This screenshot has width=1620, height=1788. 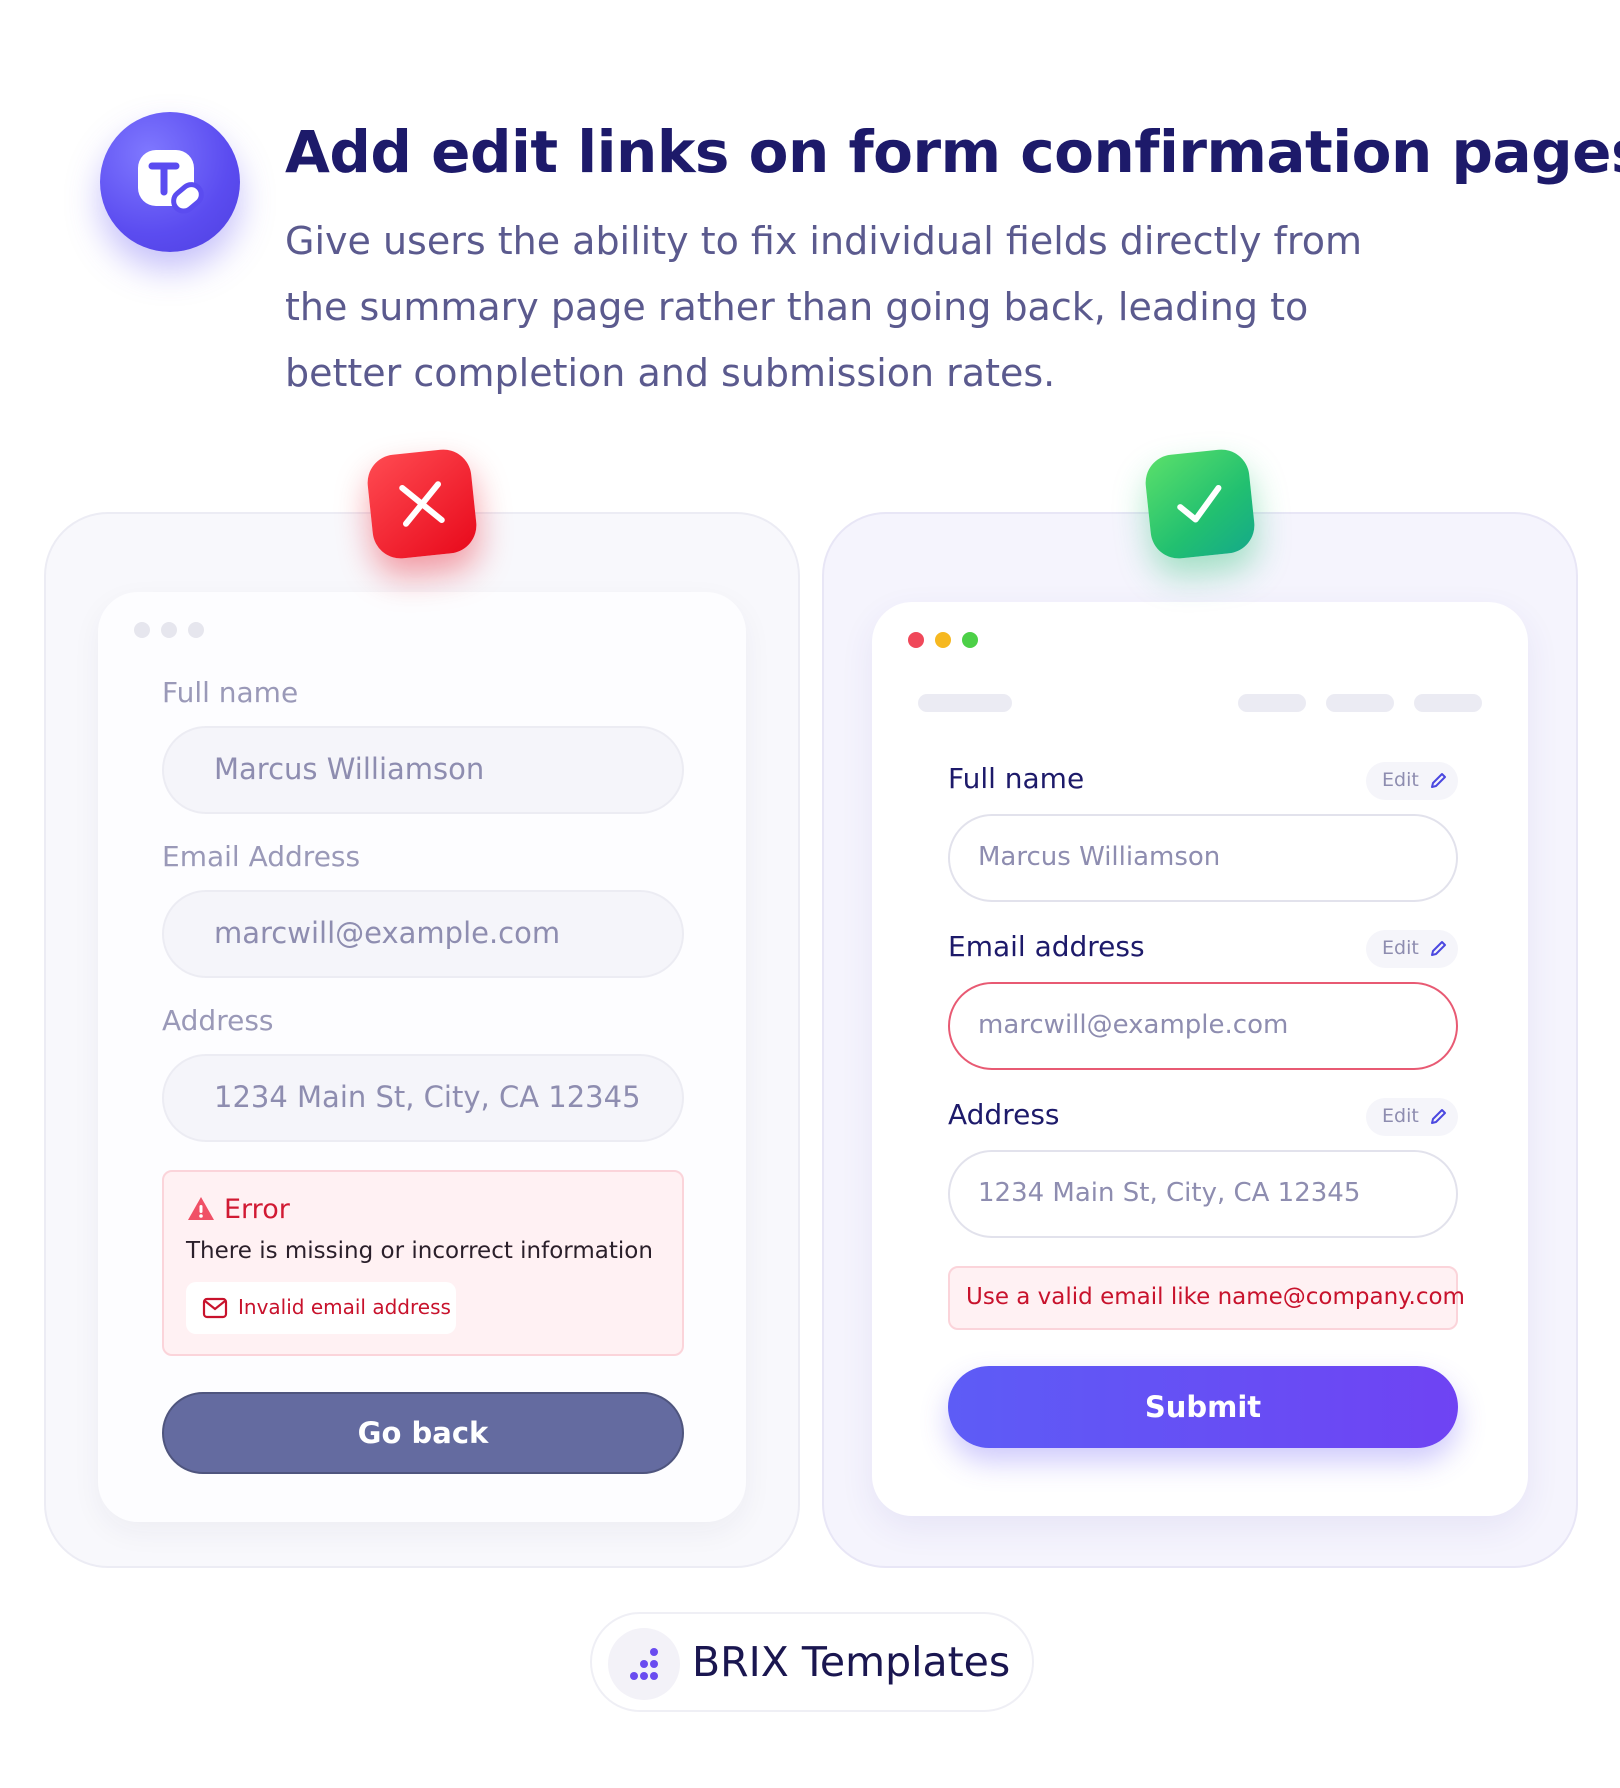 What do you see at coordinates (423, 1433) in the screenshot?
I see `go-back-button: Go back` at bounding box center [423, 1433].